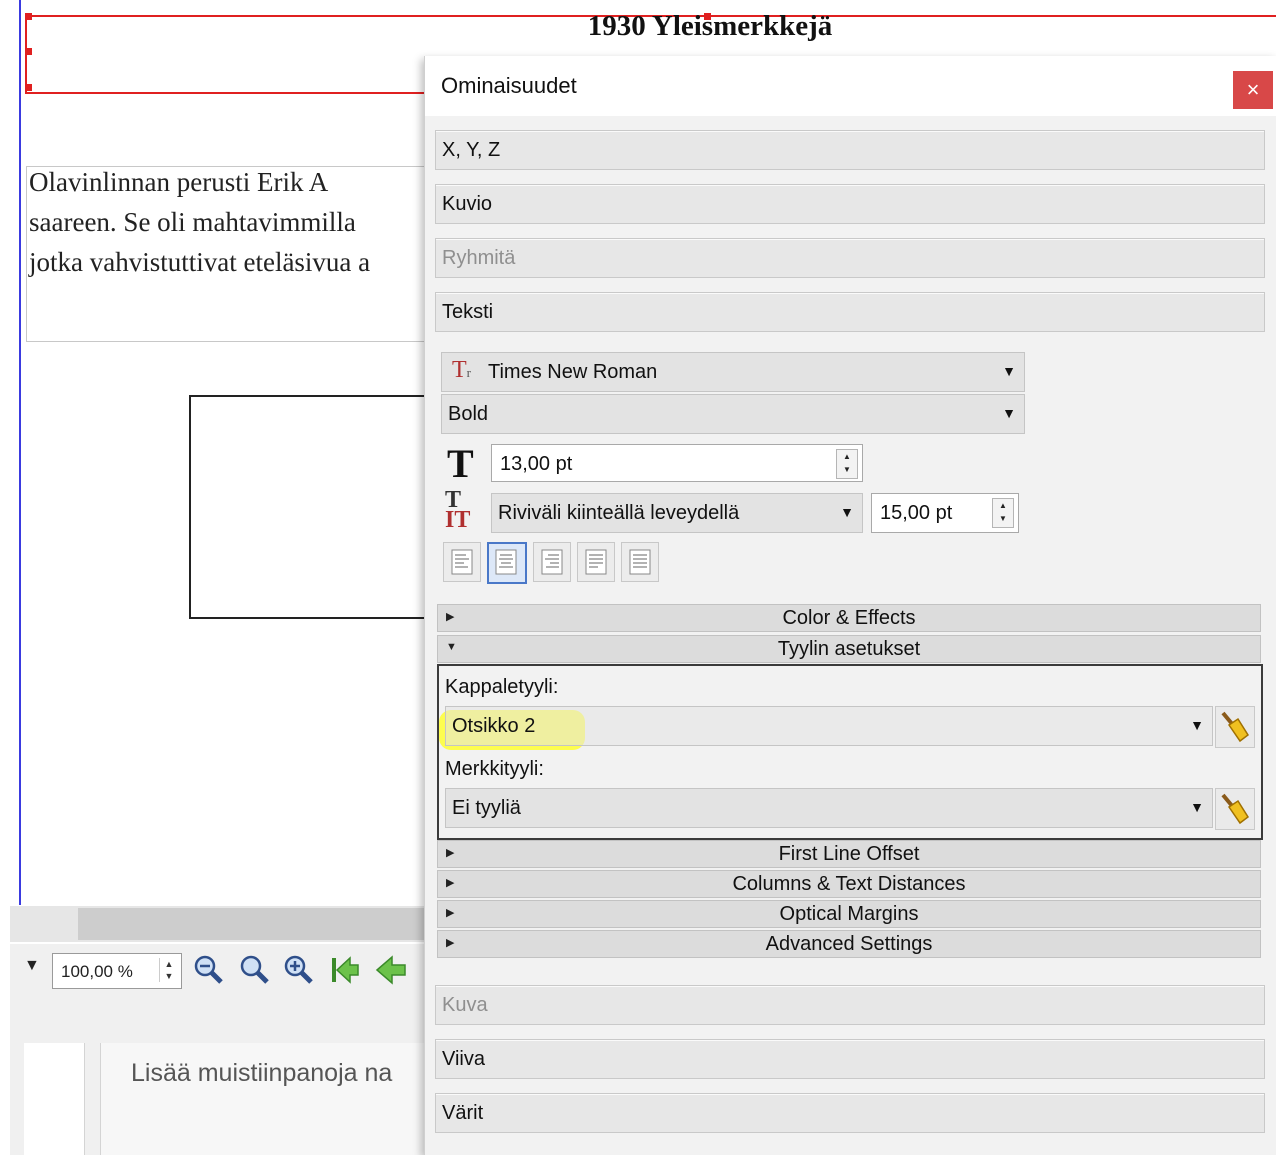 This screenshot has height=1155, width=1276. What do you see at coordinates (479, 258) in the screenshot?
I see `section-label: Ryhmitä` at bounding box center [479, 258].